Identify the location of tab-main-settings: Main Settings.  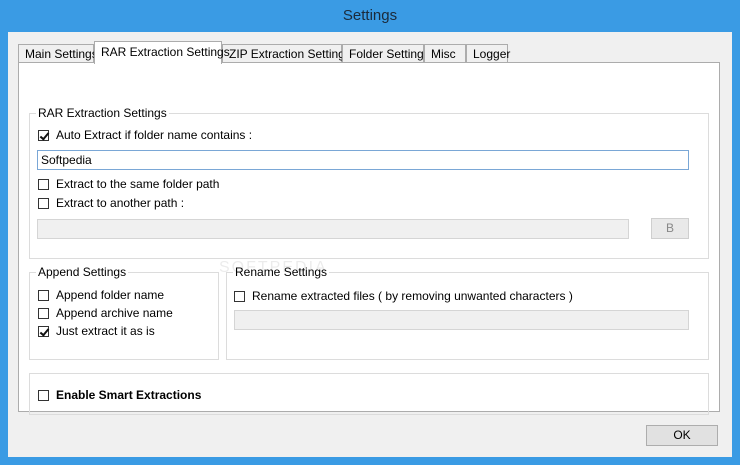
(58, 53).